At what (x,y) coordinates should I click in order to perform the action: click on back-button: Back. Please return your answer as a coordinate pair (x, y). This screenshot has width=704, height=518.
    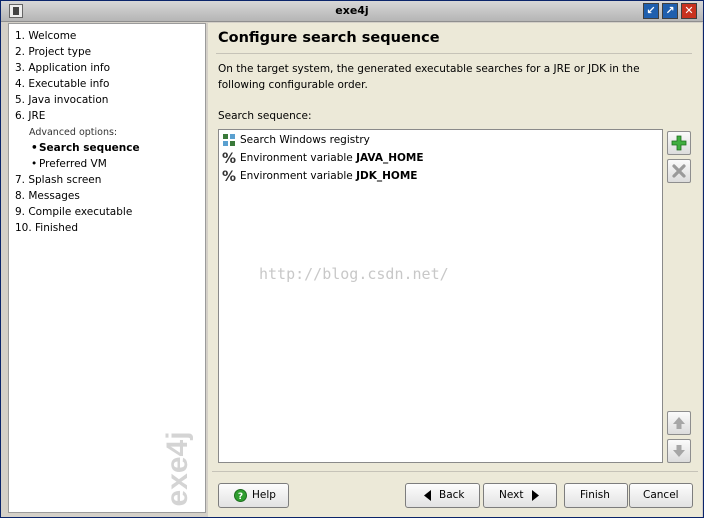
    Looking at the image, I should click on (442, 495).